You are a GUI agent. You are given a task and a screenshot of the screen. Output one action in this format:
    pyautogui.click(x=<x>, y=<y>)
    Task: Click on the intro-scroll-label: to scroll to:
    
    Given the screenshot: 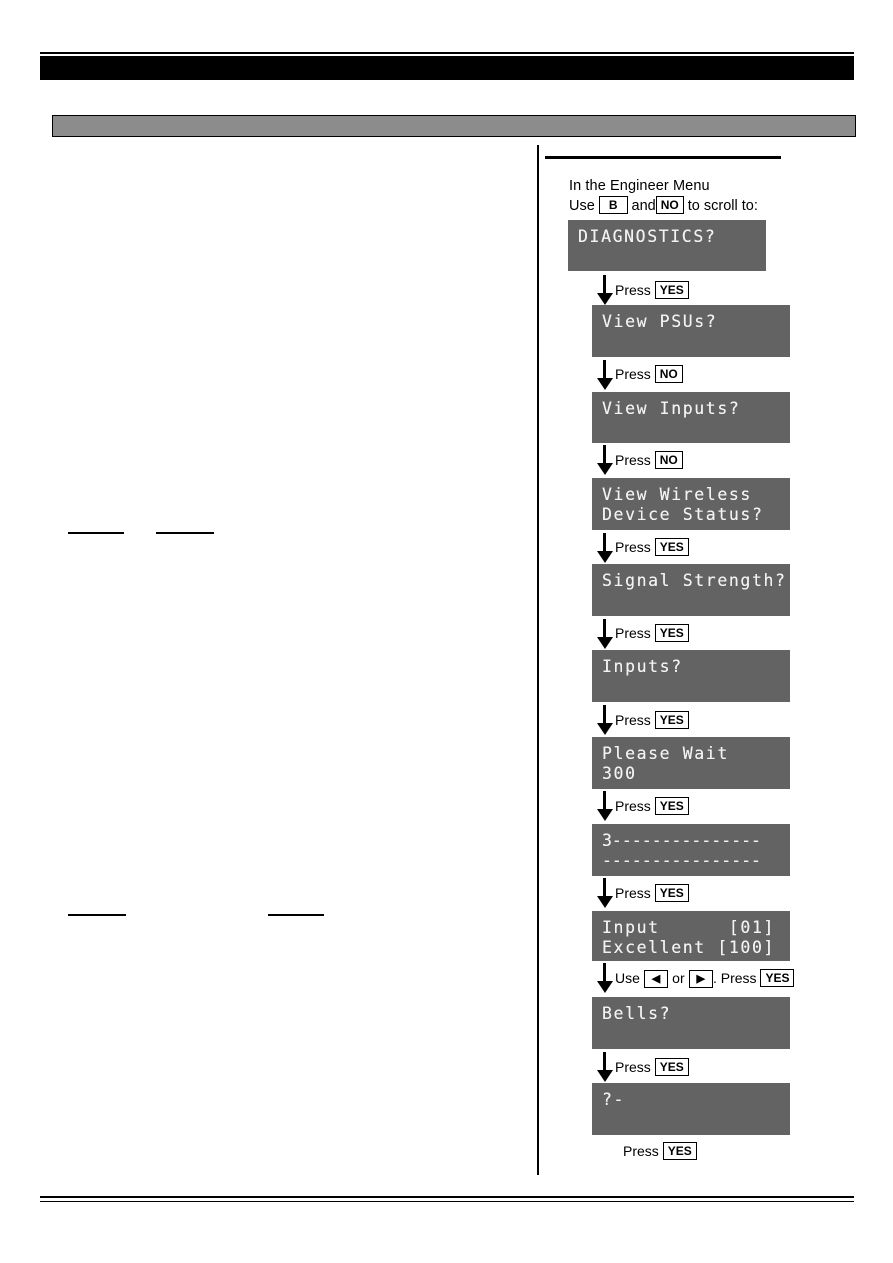 What is the action you would take?
    pyautogui.click(x=722, y=206)
    